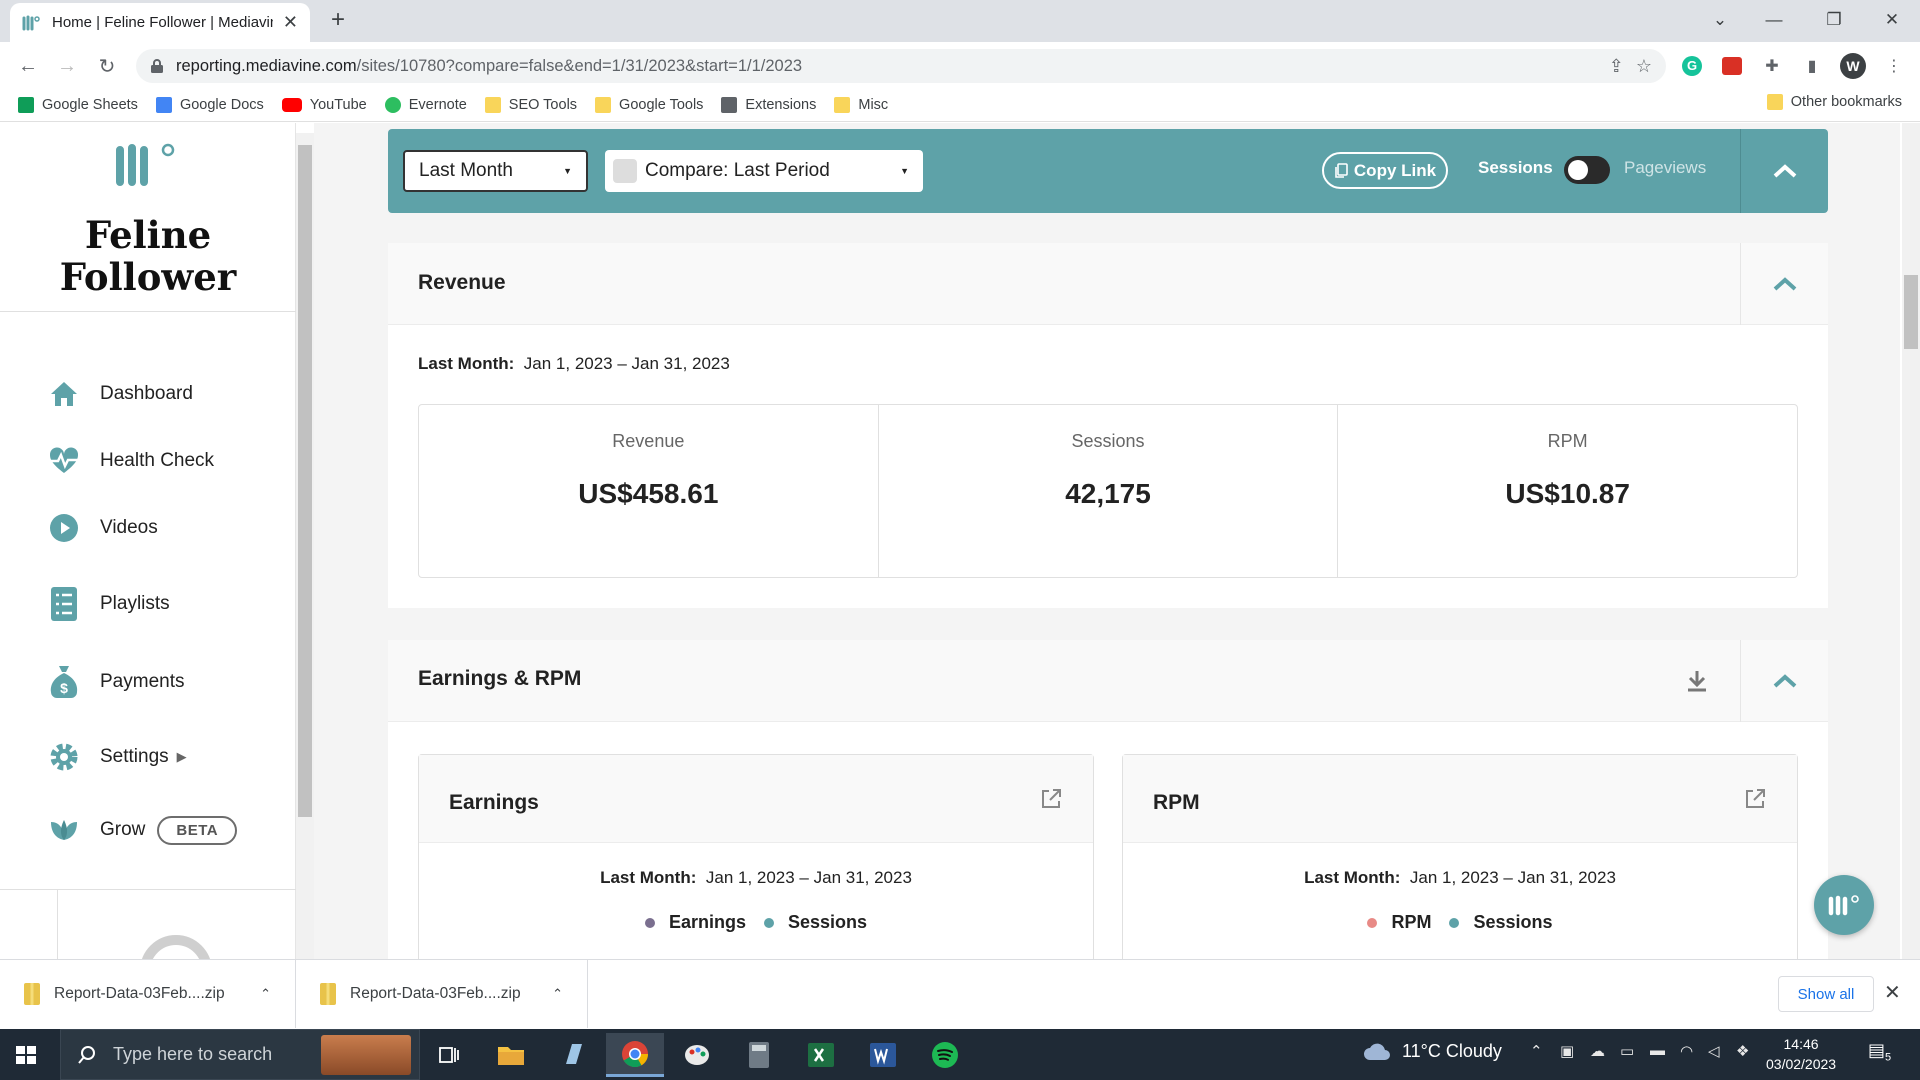 The height and width of the screenshot is (1080, 1920). What do you see at coordinates (649, 104) in the screenshot?
I see `bookmark-folder-google-tools: Google Tools` at bounding box center [649, 104].